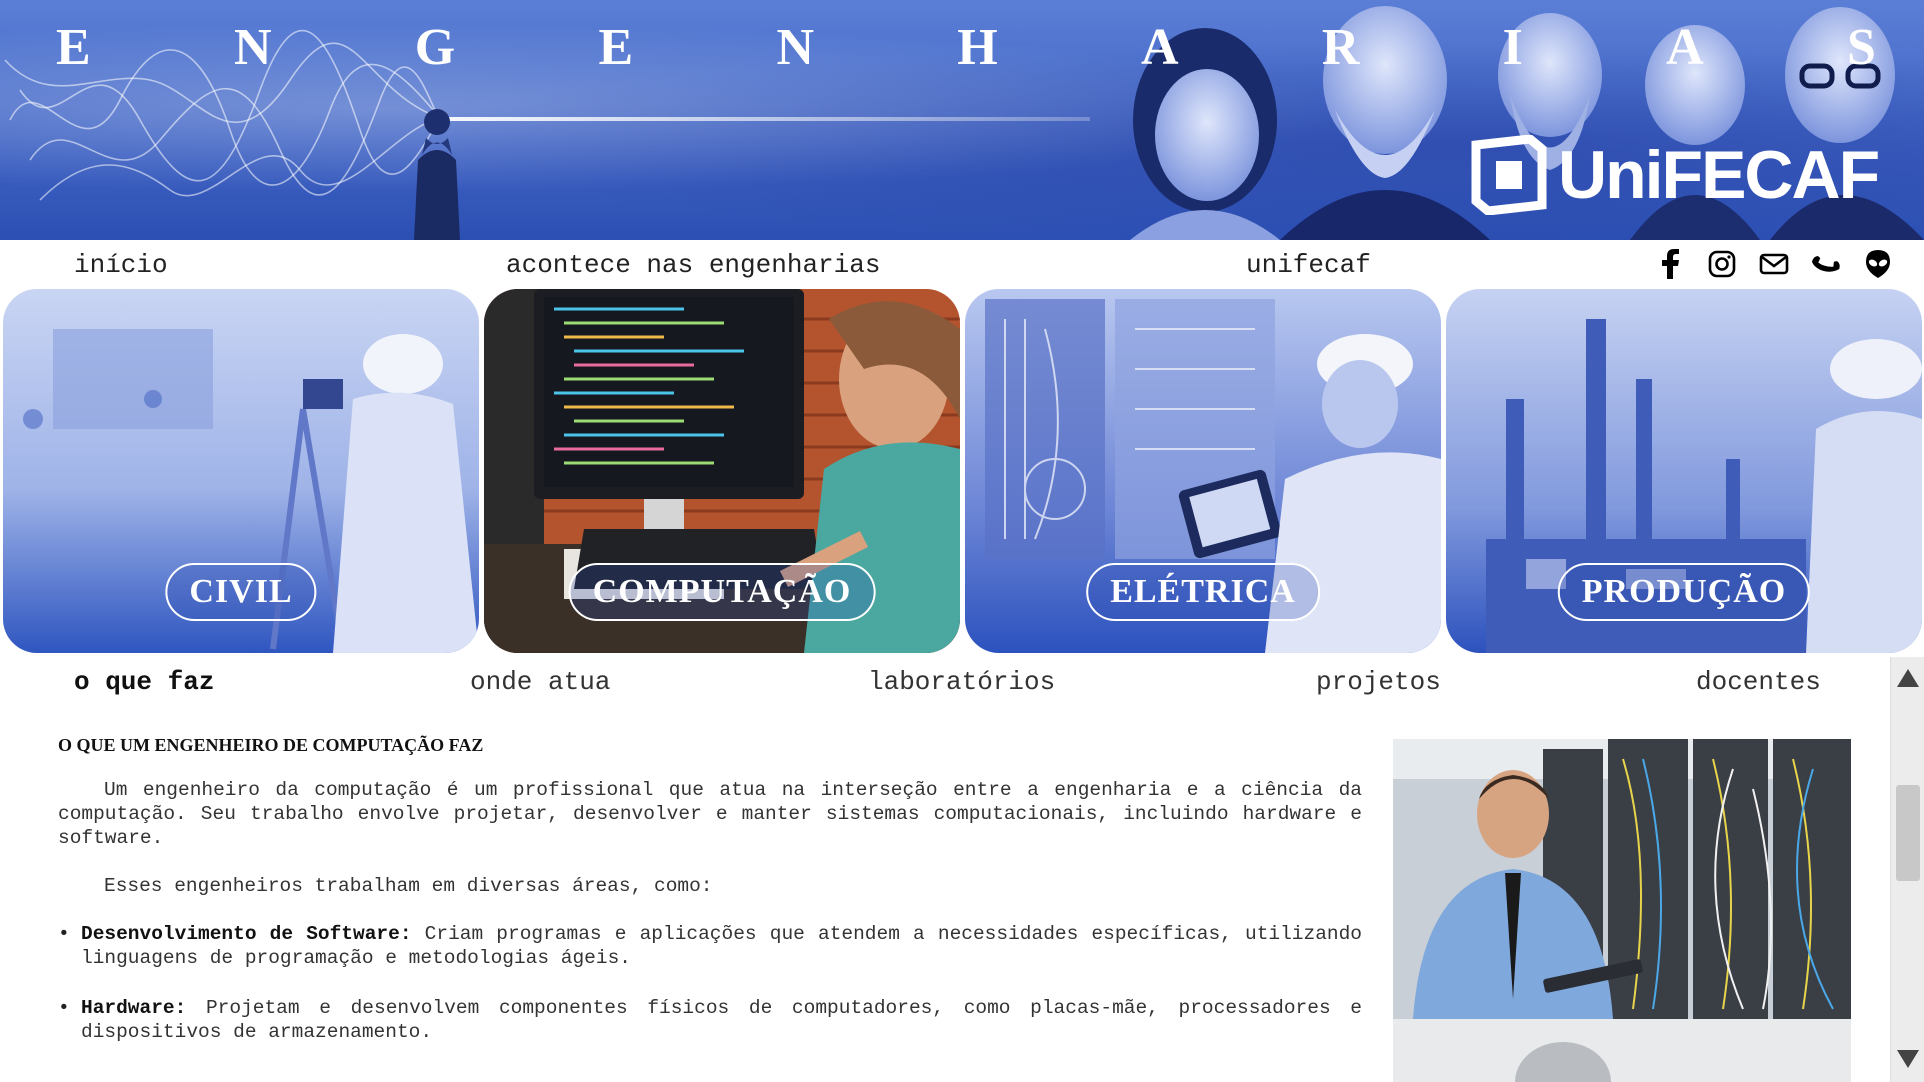  Describe the element at coordinates (241, 471) in the screenshot. I see `card-civil: CIVIL` at that location.